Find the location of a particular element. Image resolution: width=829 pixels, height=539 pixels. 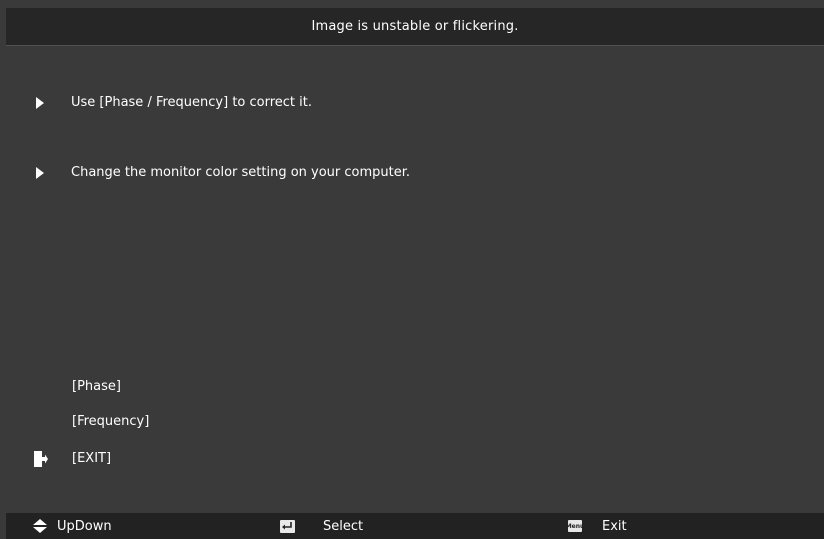

page-title: Image is unstable or flickering. is located at coordinates (415, 26).